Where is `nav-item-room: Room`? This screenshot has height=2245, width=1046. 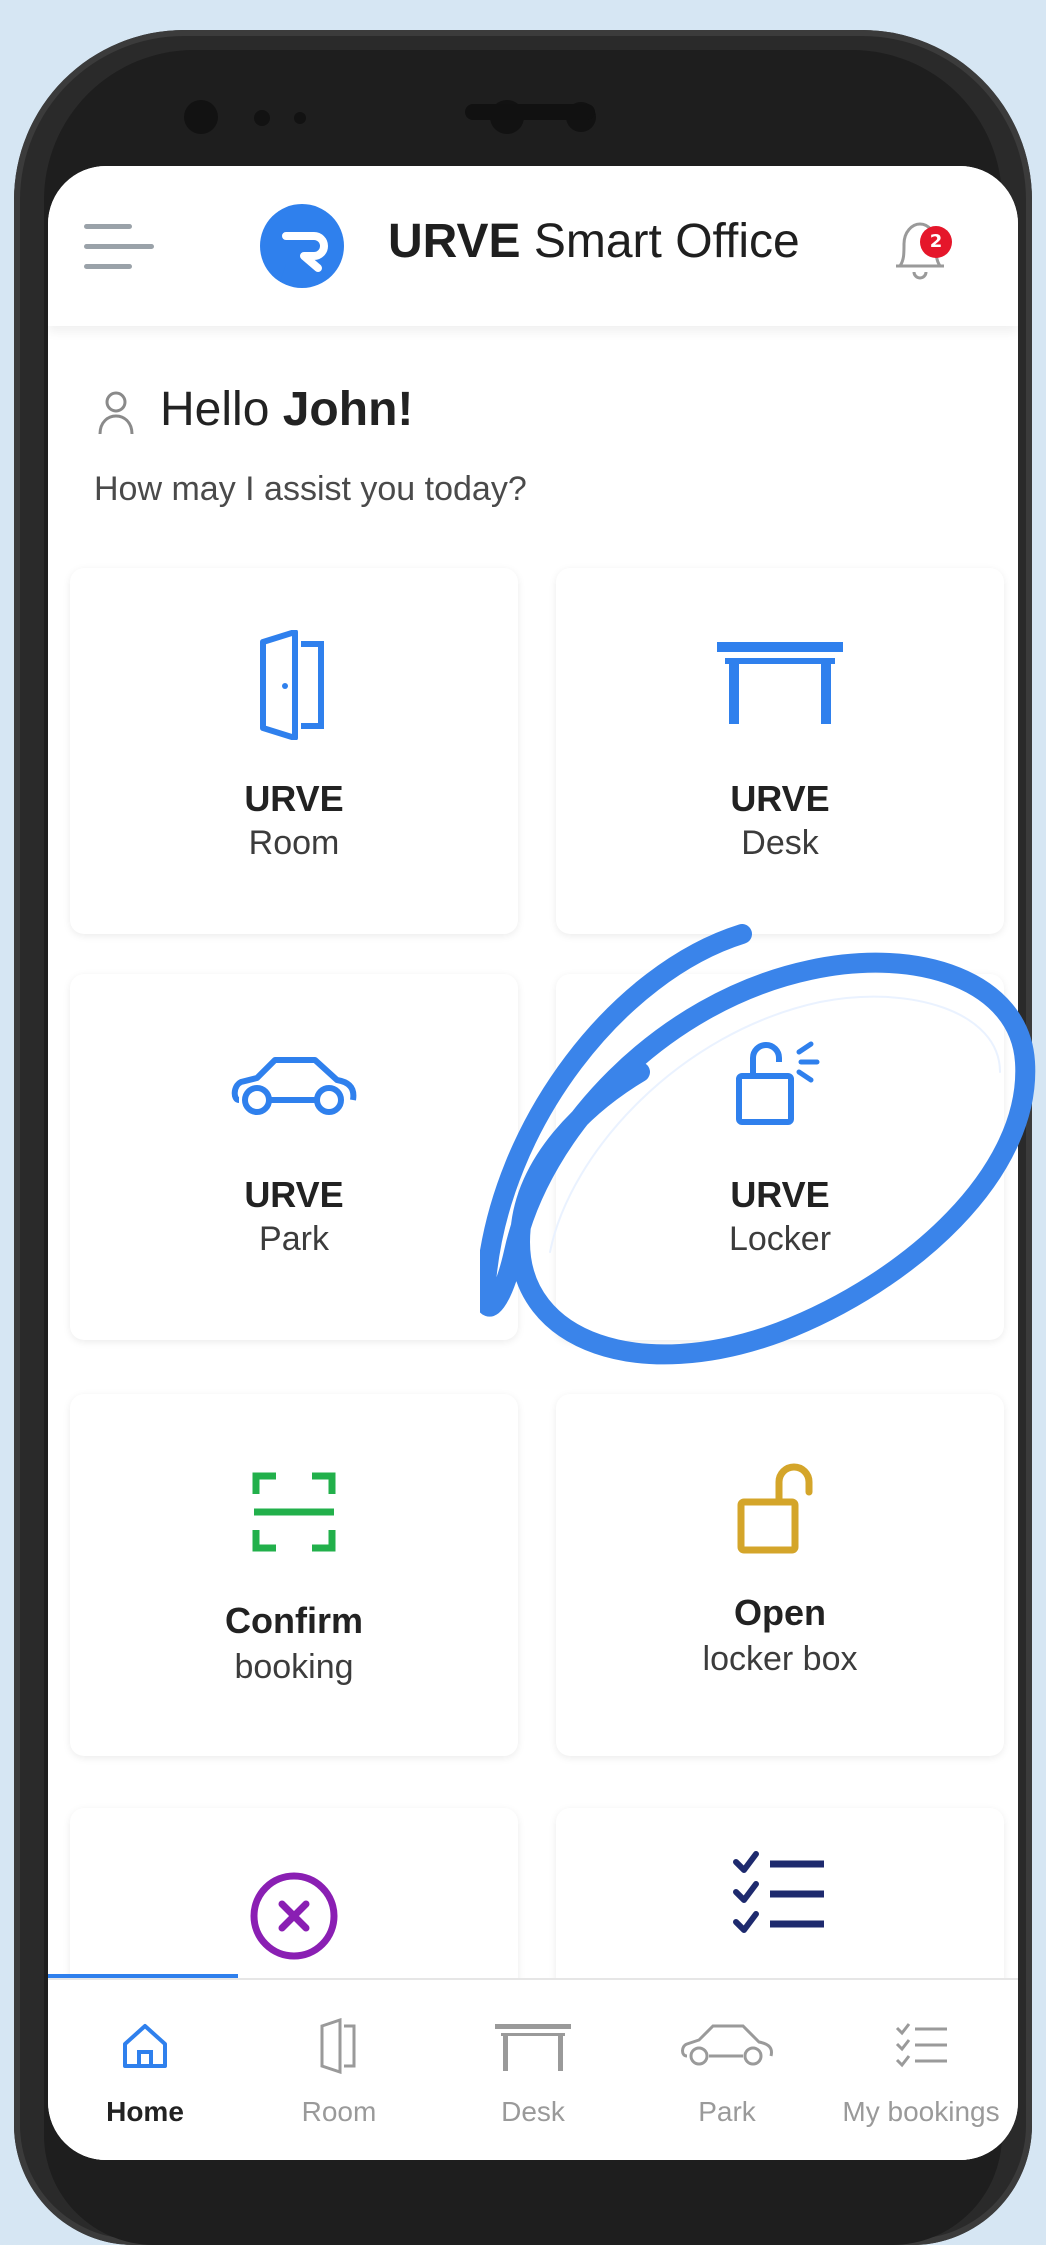 nav-item-room: Room is located at coordinates (339, 2070).